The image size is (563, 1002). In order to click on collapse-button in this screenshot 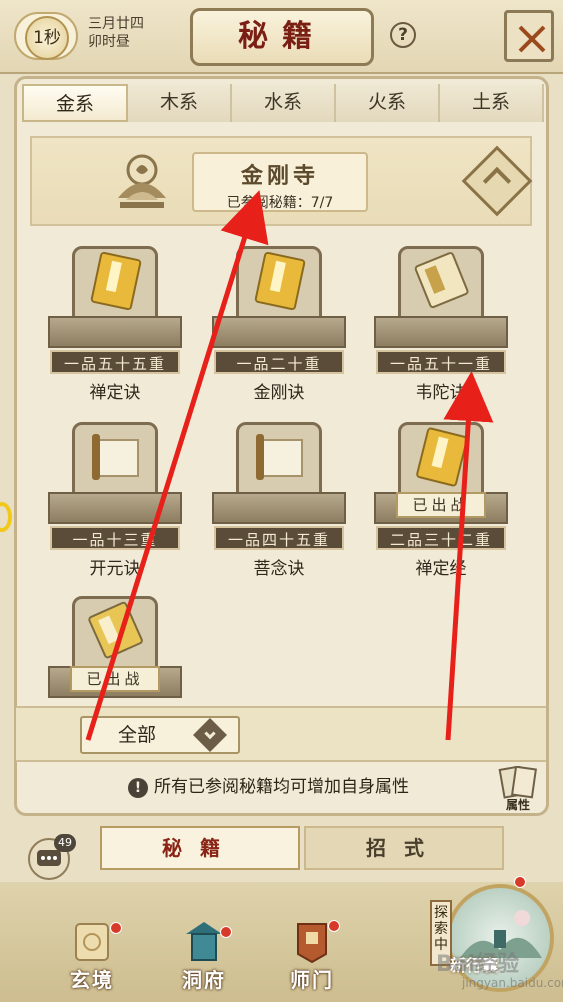, I will do `click(497, 181)`.